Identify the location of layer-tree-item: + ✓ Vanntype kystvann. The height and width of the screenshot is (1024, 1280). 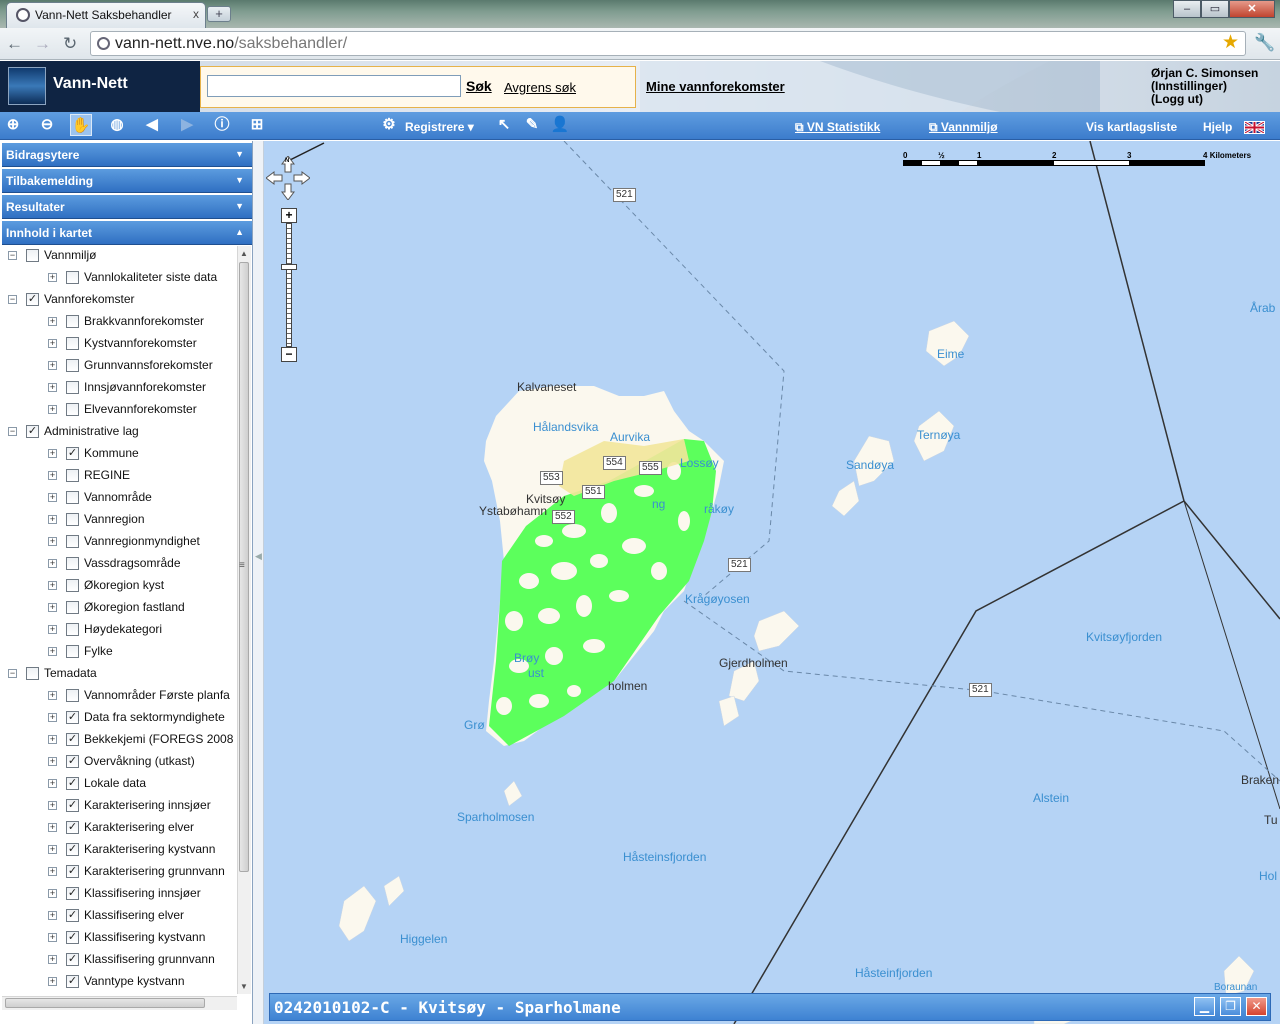
(119, 982).